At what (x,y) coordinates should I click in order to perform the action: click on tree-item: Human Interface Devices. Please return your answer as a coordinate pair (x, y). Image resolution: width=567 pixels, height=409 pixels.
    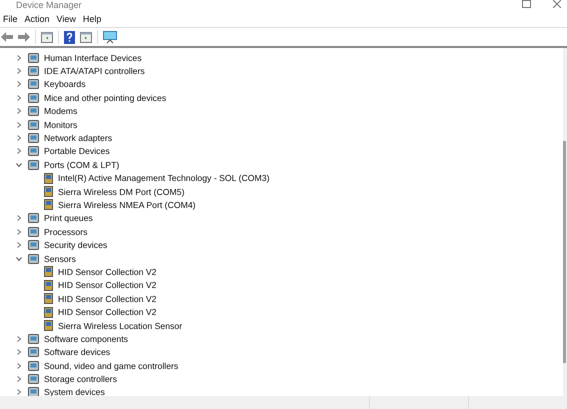
    Looking at the image, I should click on (93, 57).